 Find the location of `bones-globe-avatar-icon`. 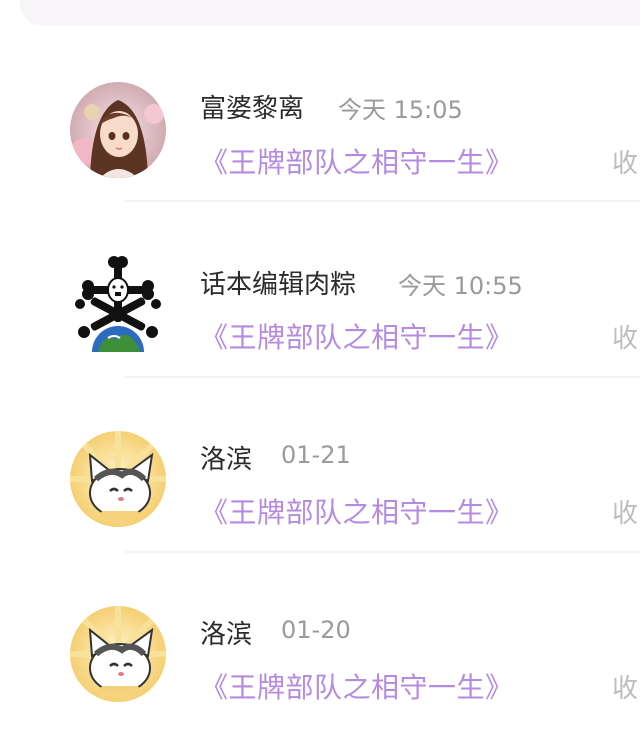

bones-globe-avatar-icon is located at coordinates (118, 304).